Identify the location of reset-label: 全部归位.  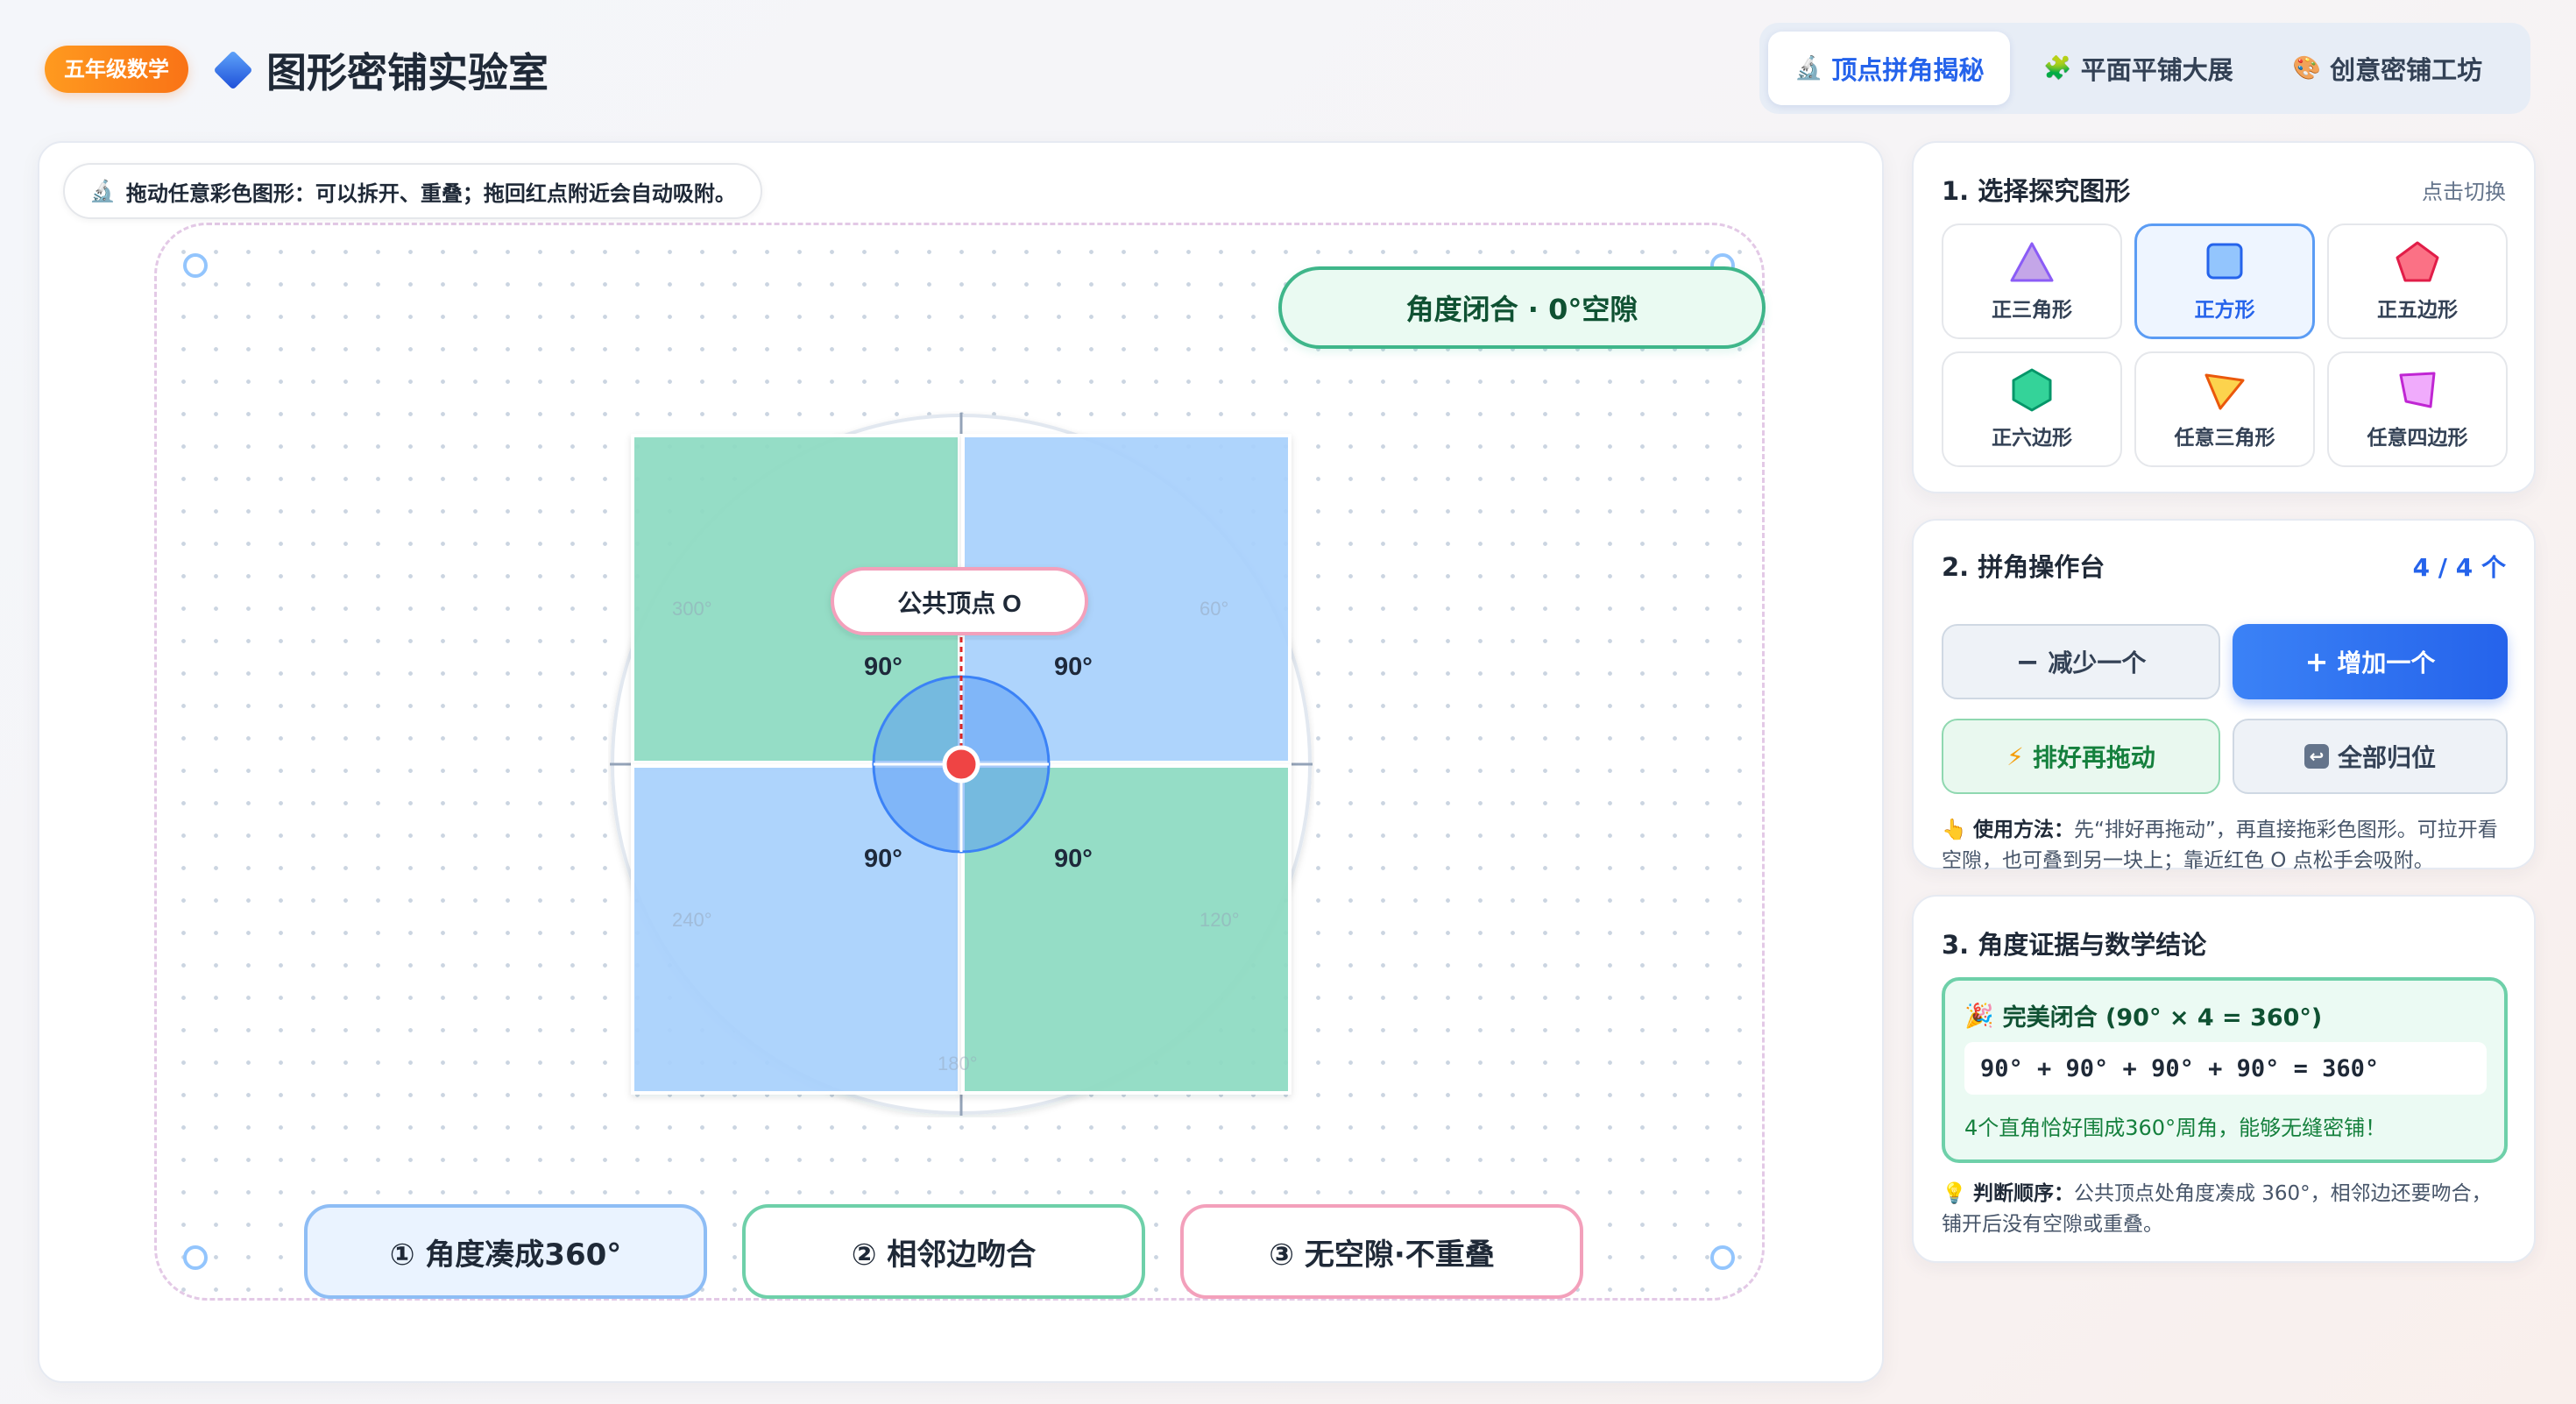
(2386, 757).